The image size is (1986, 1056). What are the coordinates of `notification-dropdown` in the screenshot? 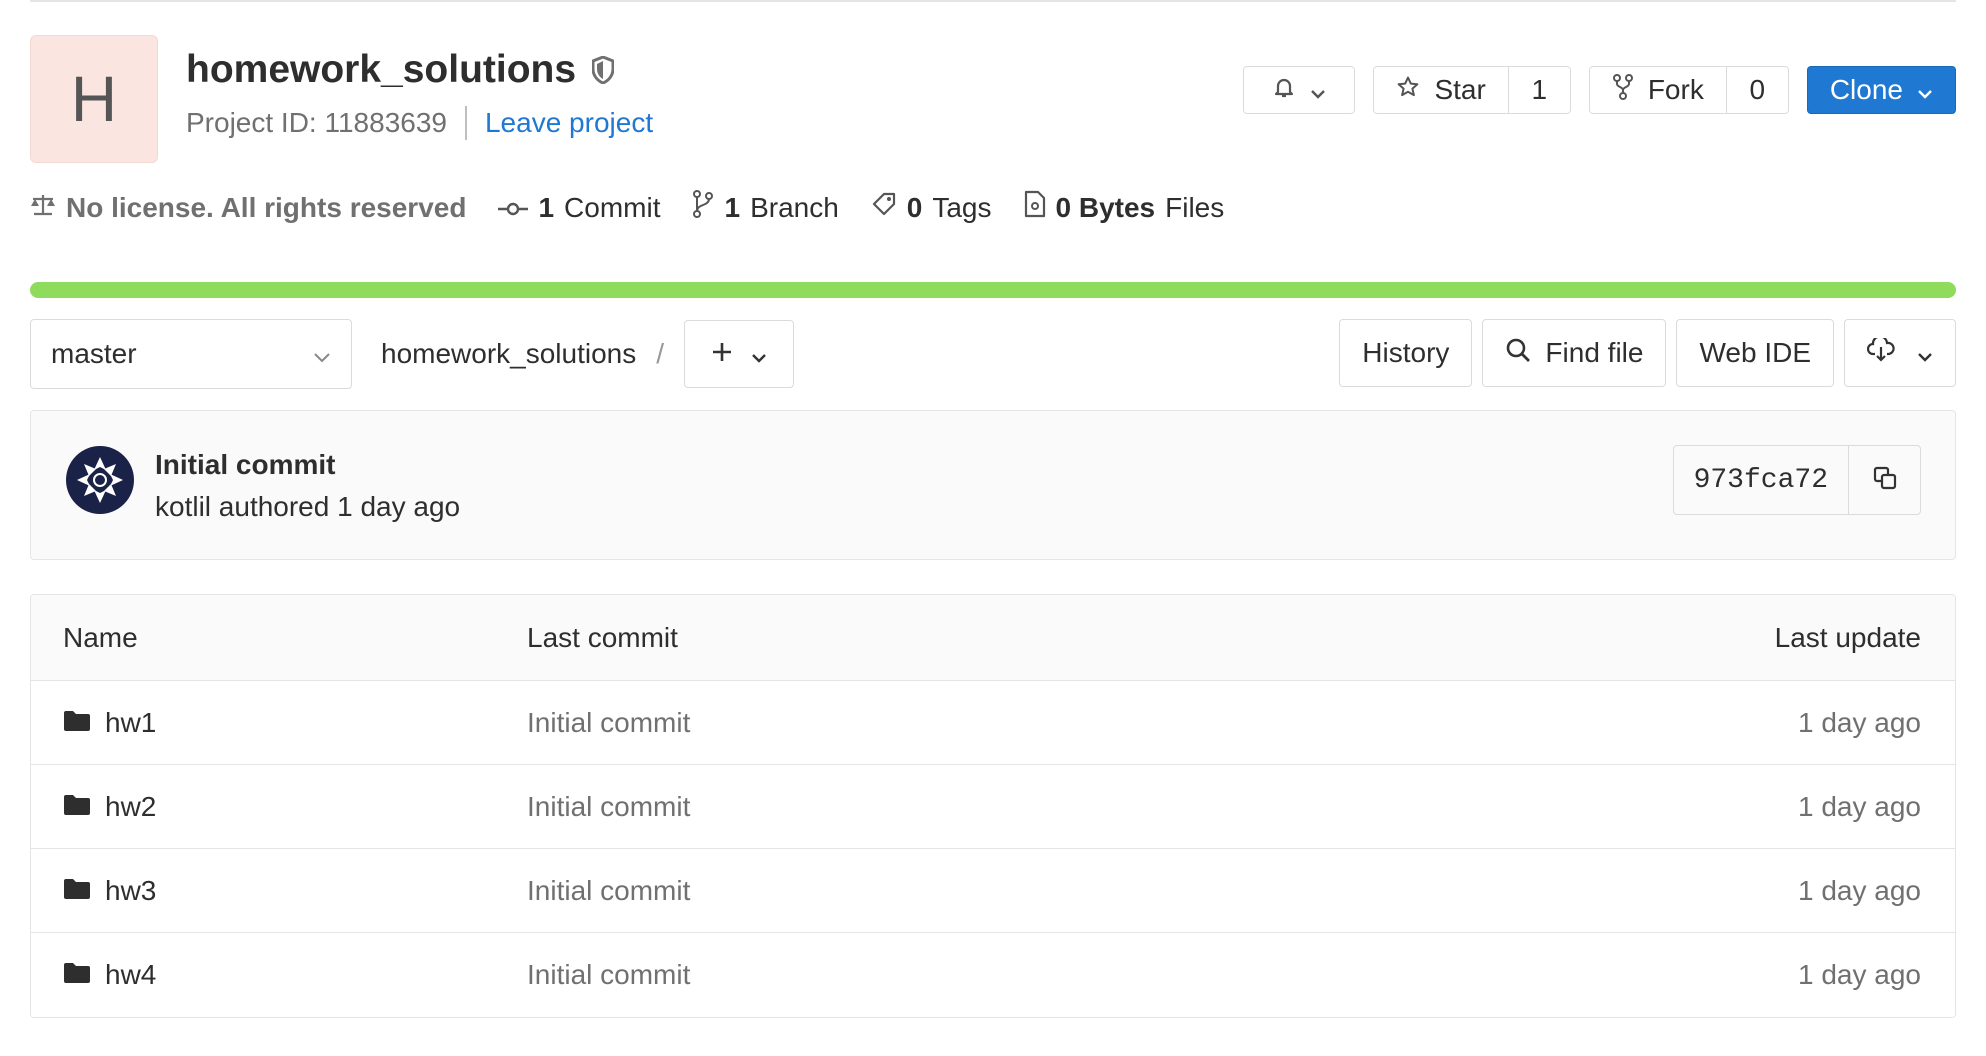 It's located at (1299, 90).